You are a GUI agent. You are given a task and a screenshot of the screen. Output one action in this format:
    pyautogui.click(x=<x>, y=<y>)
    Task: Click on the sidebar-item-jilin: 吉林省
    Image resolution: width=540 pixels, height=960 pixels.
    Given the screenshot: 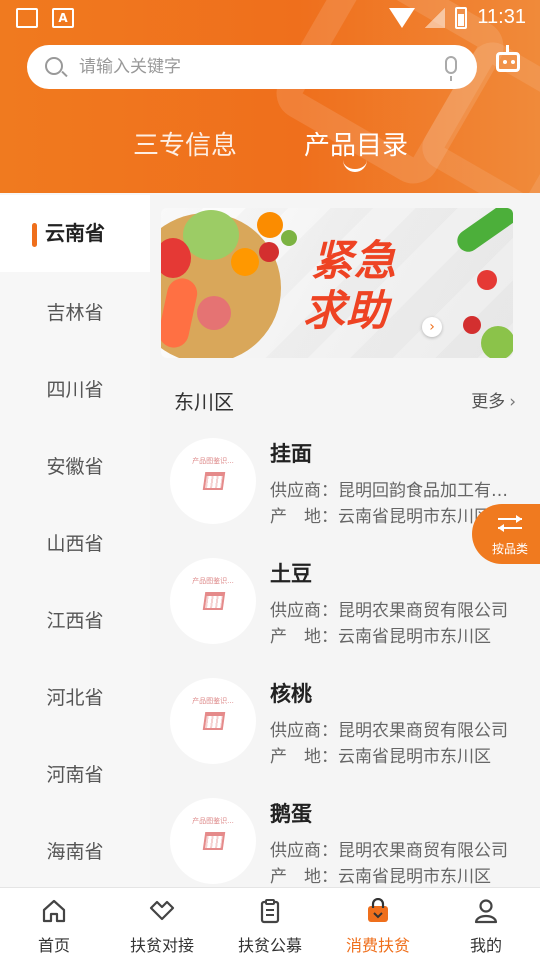 What is the action you would take?
    pyautogui.click(x=75, y=313)
    